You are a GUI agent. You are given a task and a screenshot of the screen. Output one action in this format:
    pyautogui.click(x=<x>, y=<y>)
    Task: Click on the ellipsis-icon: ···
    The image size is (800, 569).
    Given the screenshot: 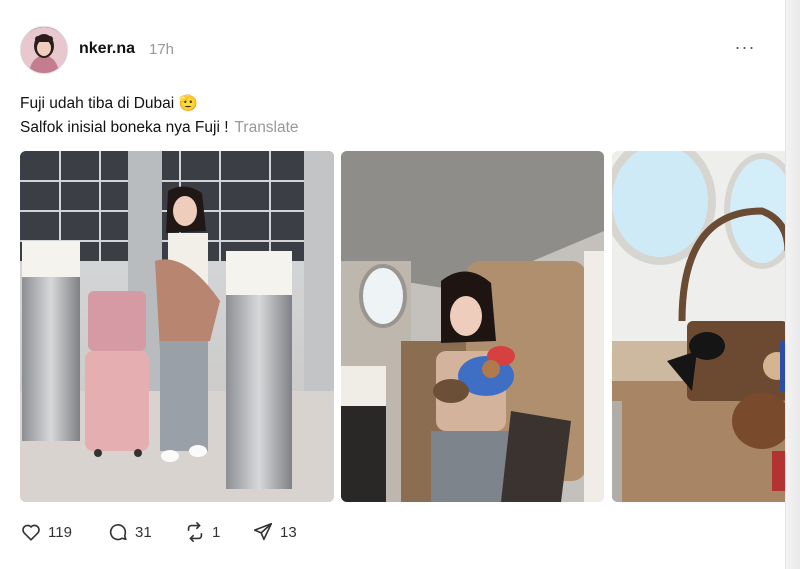 What is the action you would take?
    pyautogui.click(x=745, y=46)
    